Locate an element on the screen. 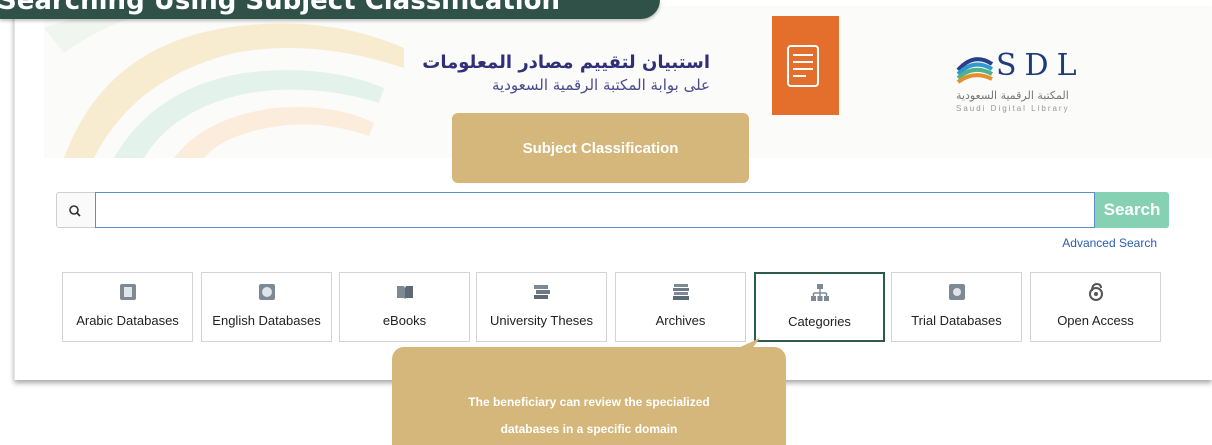 Image resolution: width=1212 pixels, height=445 pixels. sdl-logo-mark-icon is located at coordinates (975, 70).